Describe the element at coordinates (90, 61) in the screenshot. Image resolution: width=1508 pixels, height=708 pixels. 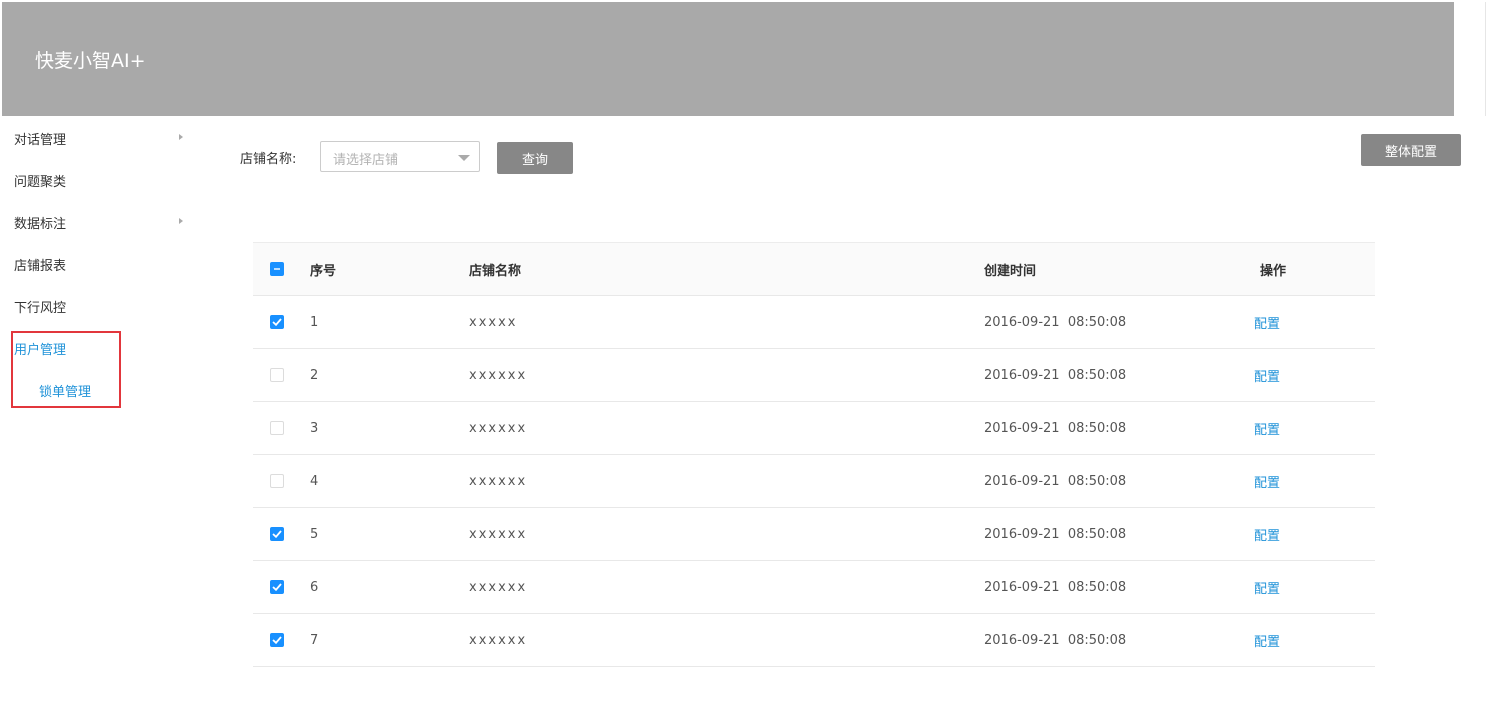
I see `app-title: 快麦小智AI+` at that location.